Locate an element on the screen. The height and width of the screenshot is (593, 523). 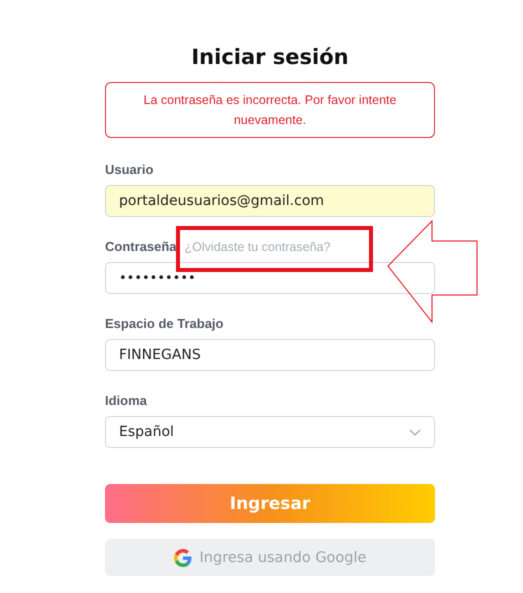
error-message: La contraseña es incorrecta. Por favor intente nuevamente. is located at coordinates (270, 110).